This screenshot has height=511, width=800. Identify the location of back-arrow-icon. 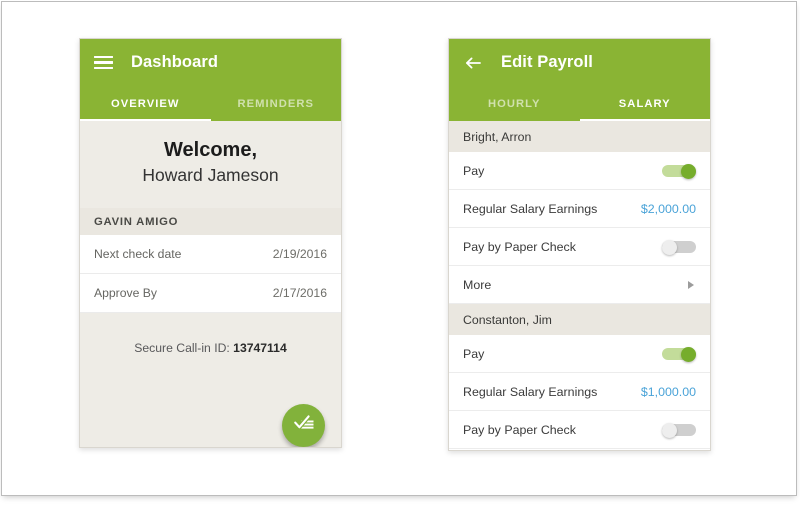
(473, 63).